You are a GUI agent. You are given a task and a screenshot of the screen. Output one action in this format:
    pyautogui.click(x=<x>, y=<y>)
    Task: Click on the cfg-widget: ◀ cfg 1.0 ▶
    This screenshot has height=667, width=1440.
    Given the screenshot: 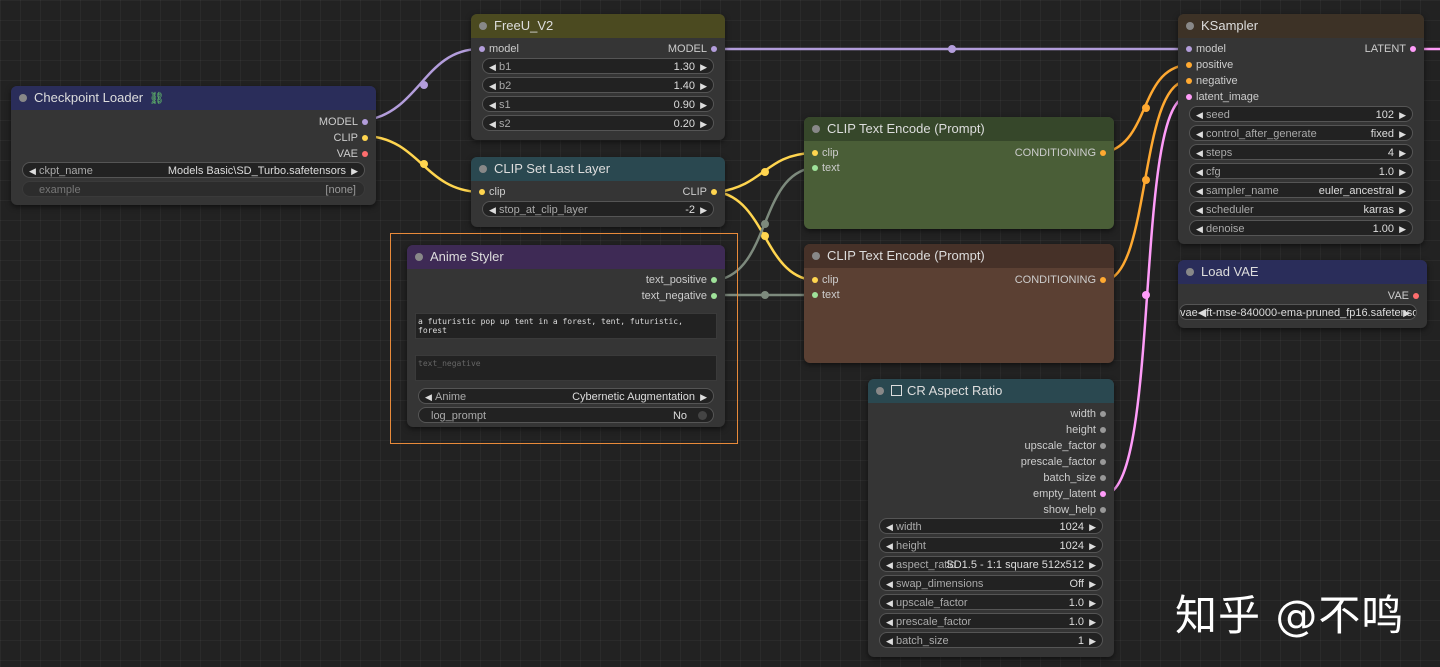 What is the action you would take?
    pyautogui.click(x=1301, y=171)
    